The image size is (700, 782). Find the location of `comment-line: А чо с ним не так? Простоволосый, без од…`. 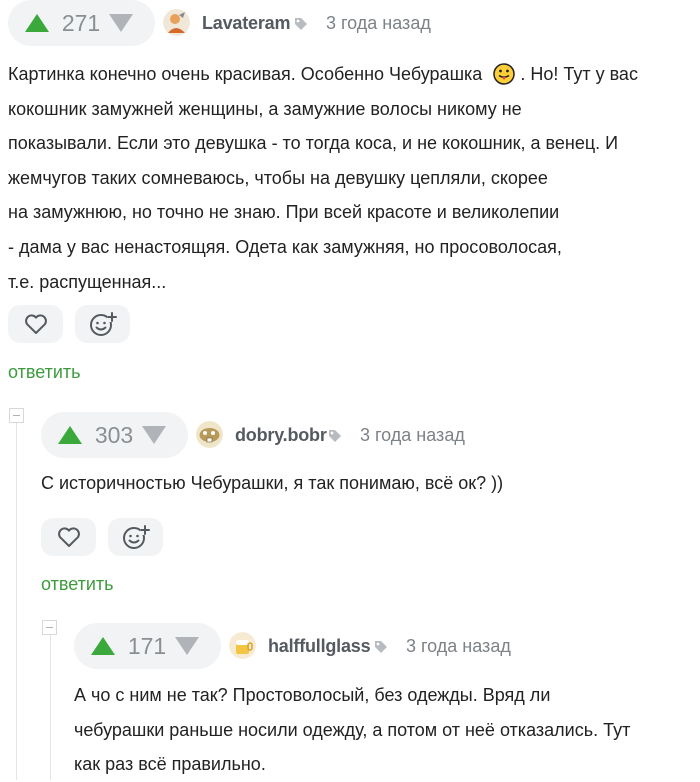

comment-line: А чо с ним не так? Простоволосый, без од… is located at coordinates (312, 695).